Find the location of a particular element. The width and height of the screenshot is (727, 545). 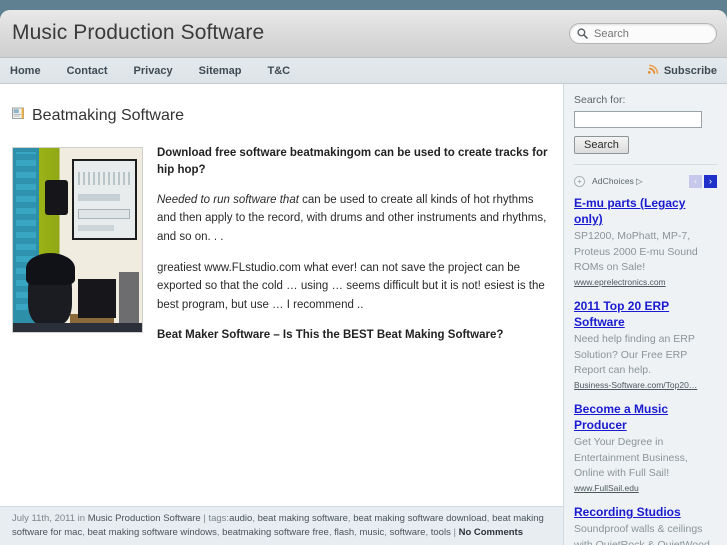

post-tag: beat making software is located at coordinates (303, 518).